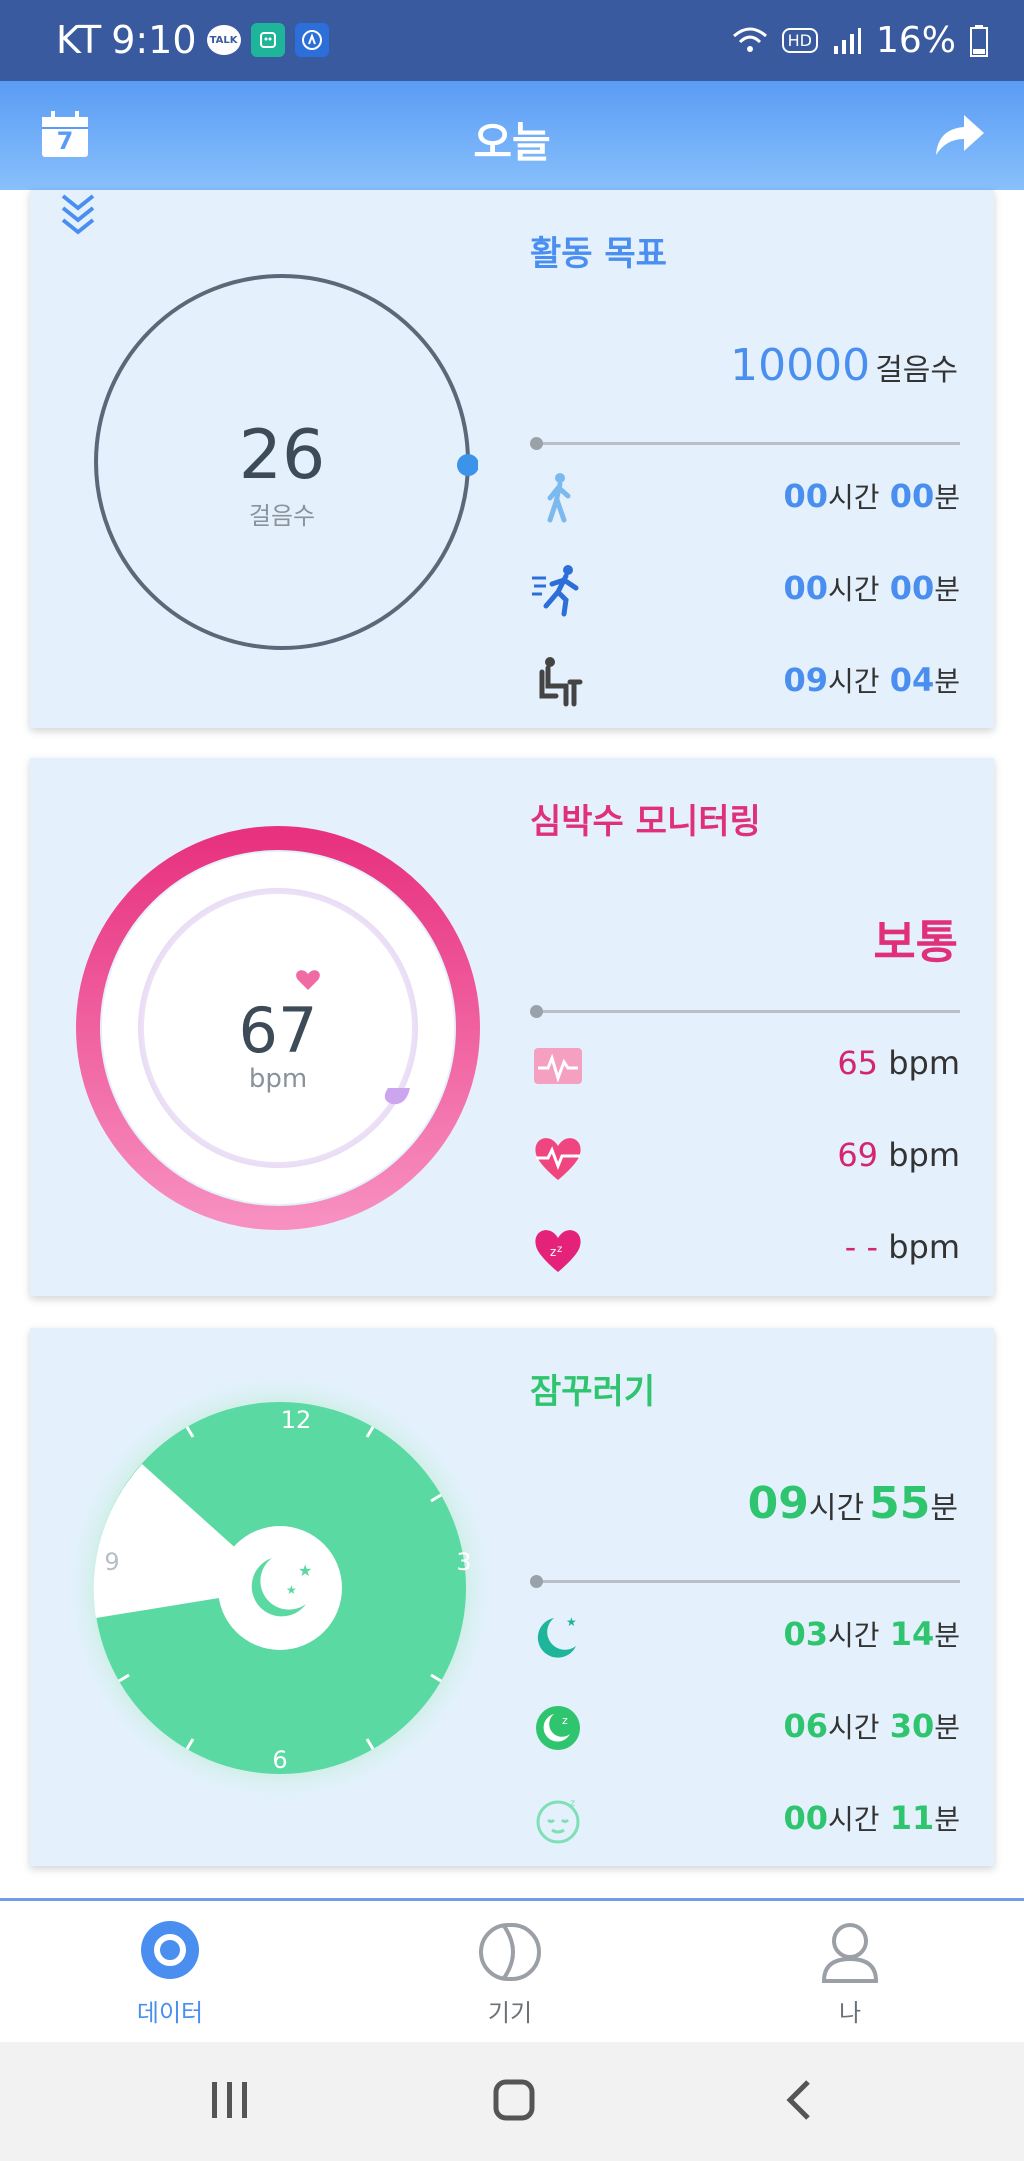 This screenshot has width=1024, height=2161. Describe the element at coordinates (915, 942) in the screenshot. I see `heart-status: 보통` at that location.